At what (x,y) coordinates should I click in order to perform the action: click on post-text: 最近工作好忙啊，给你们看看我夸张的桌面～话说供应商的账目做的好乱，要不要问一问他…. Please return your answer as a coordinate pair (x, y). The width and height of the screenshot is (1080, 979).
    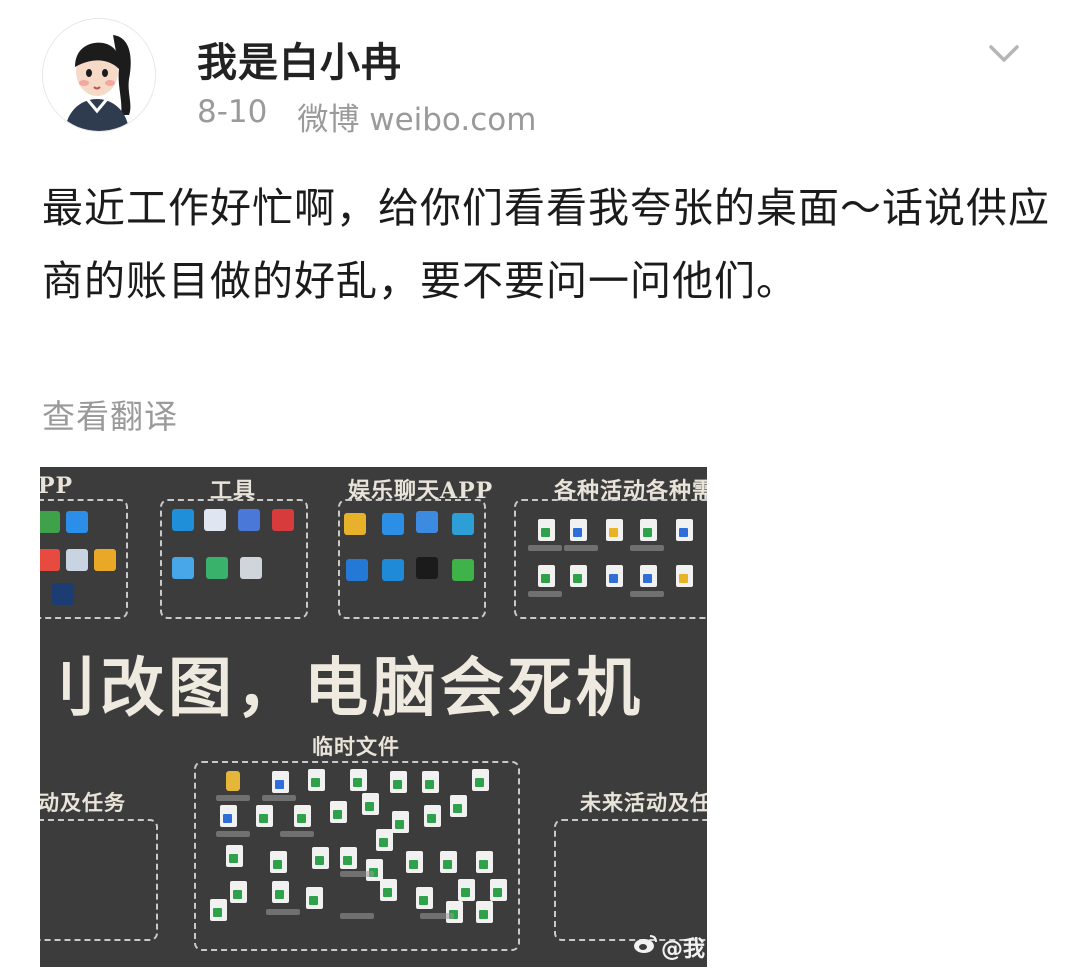
    Looking at the image, I should click on (546, 244).